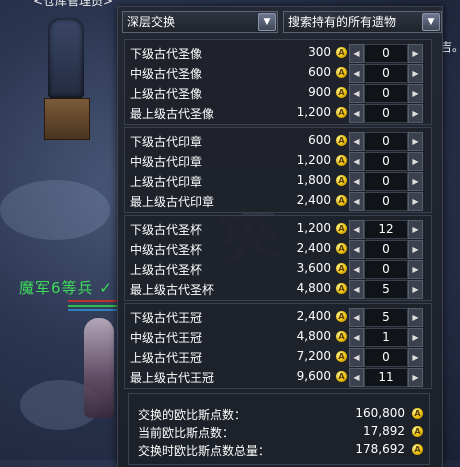  What do you see at coordinates (200, 22) in the screenshot?
I see `category-dropdown: 深层交换 ▼` at bounding box center [200, 22].